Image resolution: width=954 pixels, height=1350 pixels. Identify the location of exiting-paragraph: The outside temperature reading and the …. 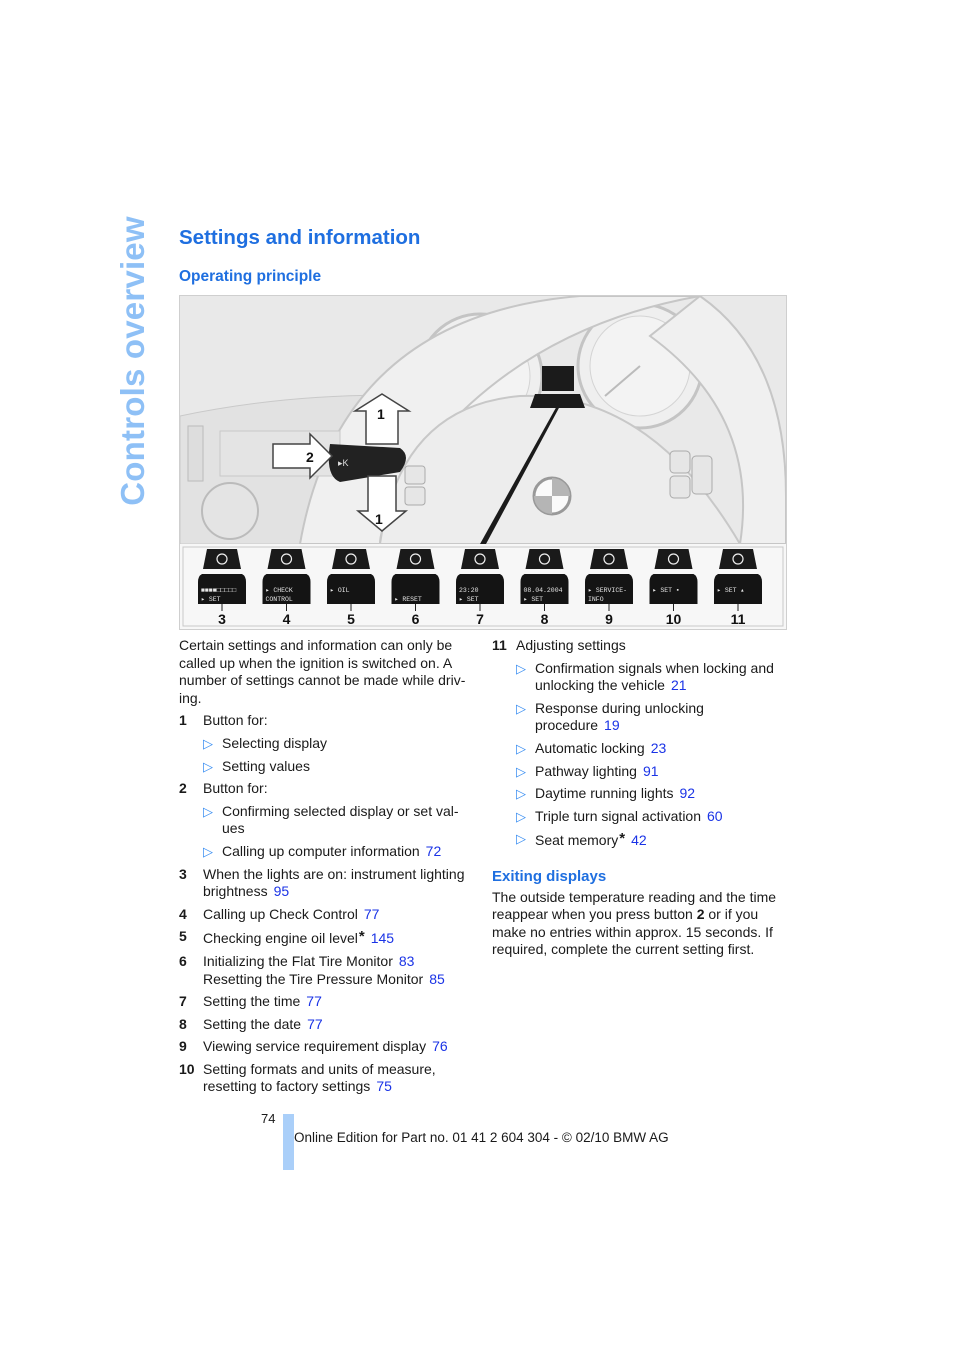
(634, 923).